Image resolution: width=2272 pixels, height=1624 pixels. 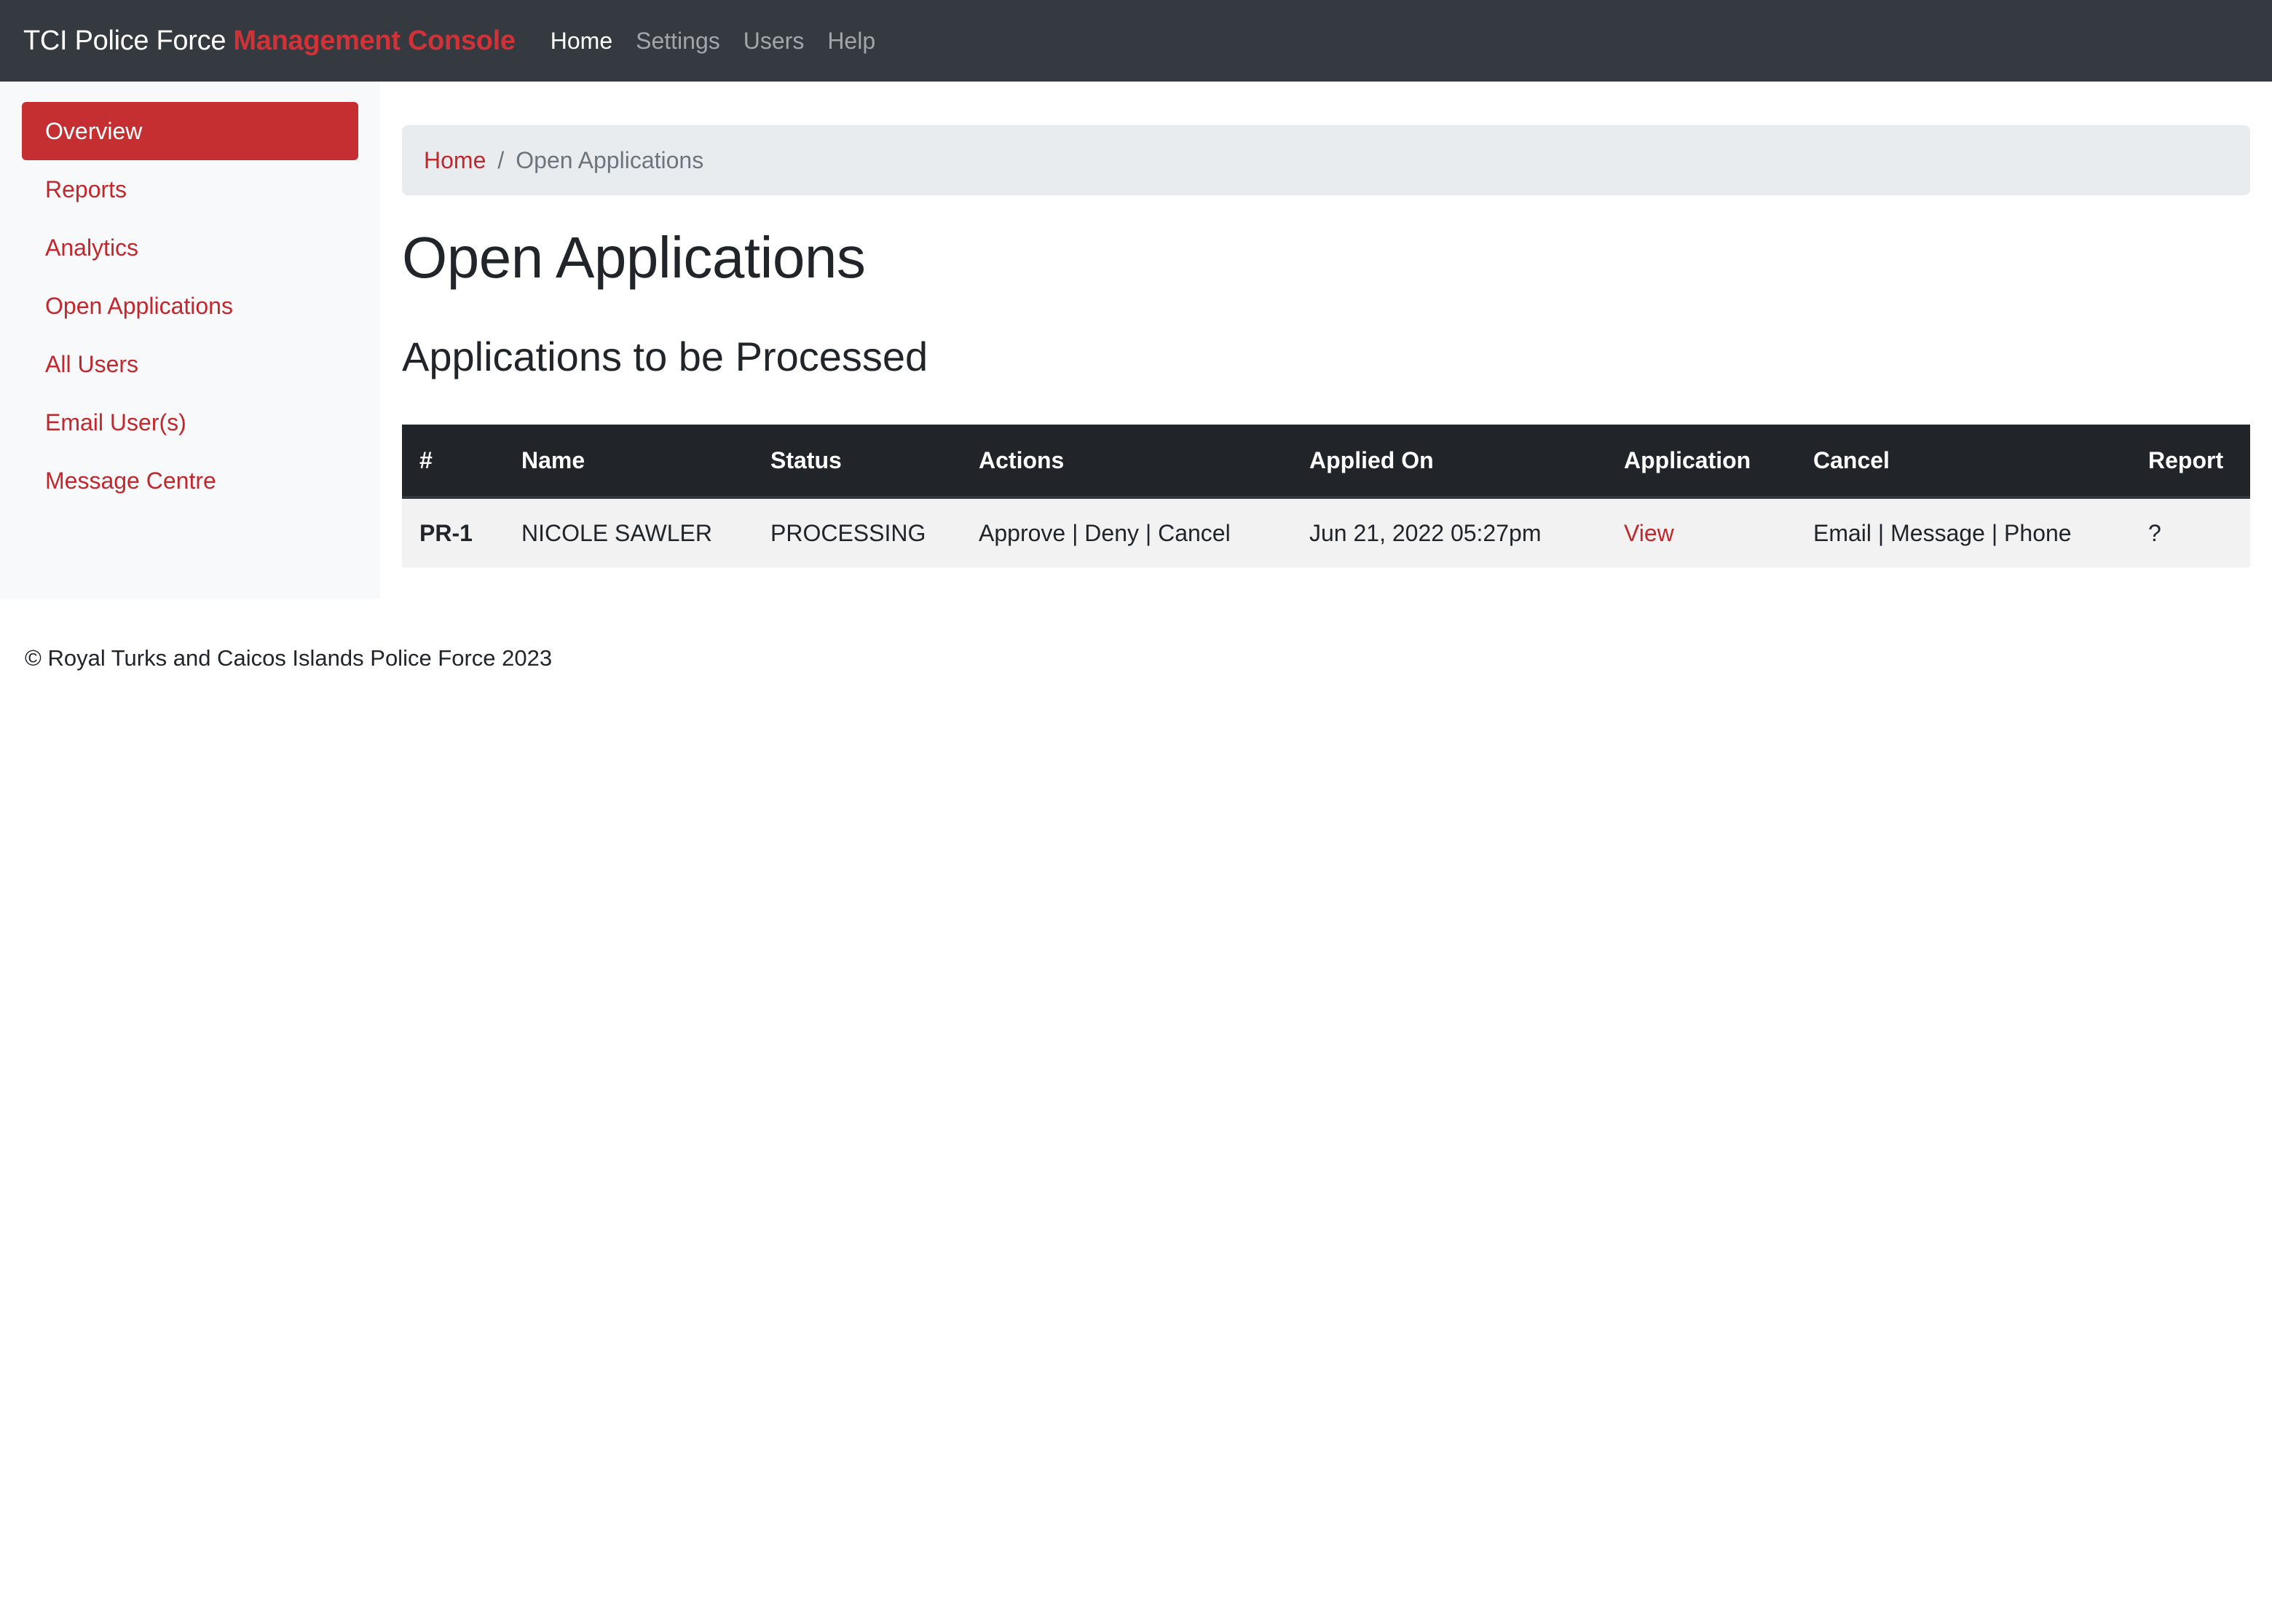 I want to click on cell-report: ?, so click(x=2190, y=532).